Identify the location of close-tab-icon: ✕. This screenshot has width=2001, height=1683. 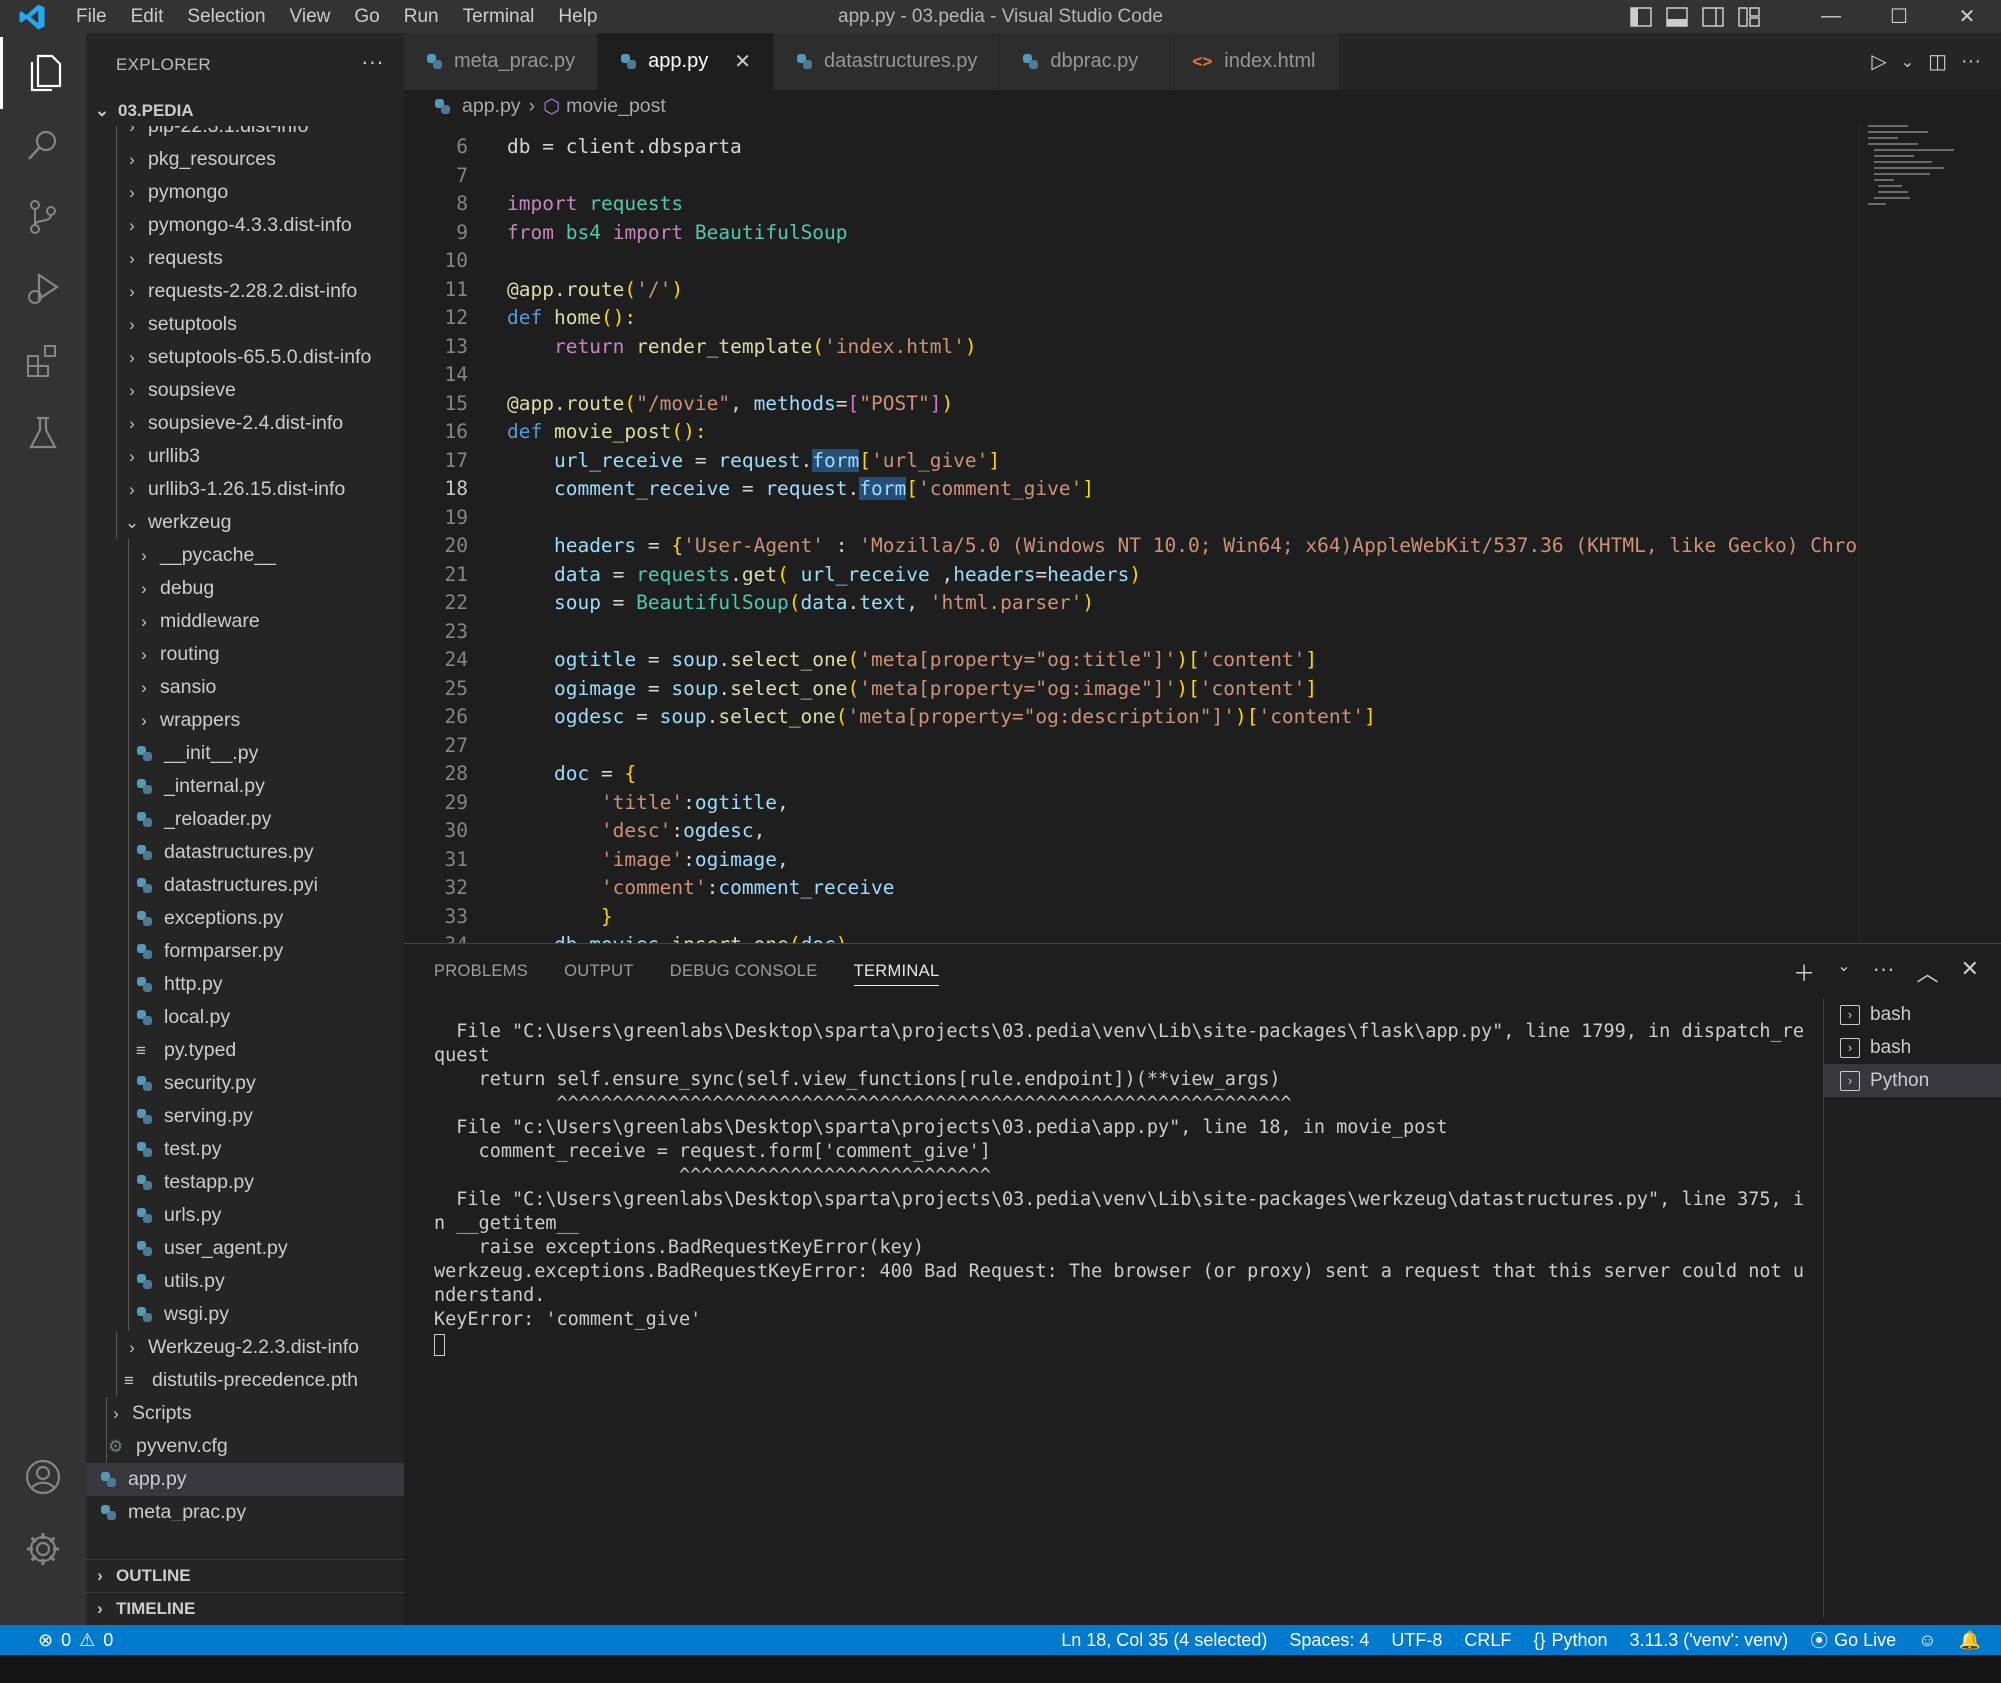
(742, 61).